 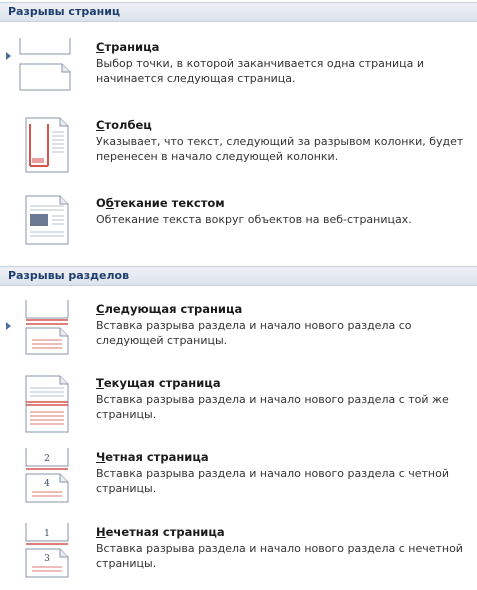 What do you see at coordinates (47, 559) in the screenshot?
I see `page-number-label: 3` at bounding box center [47, 559].